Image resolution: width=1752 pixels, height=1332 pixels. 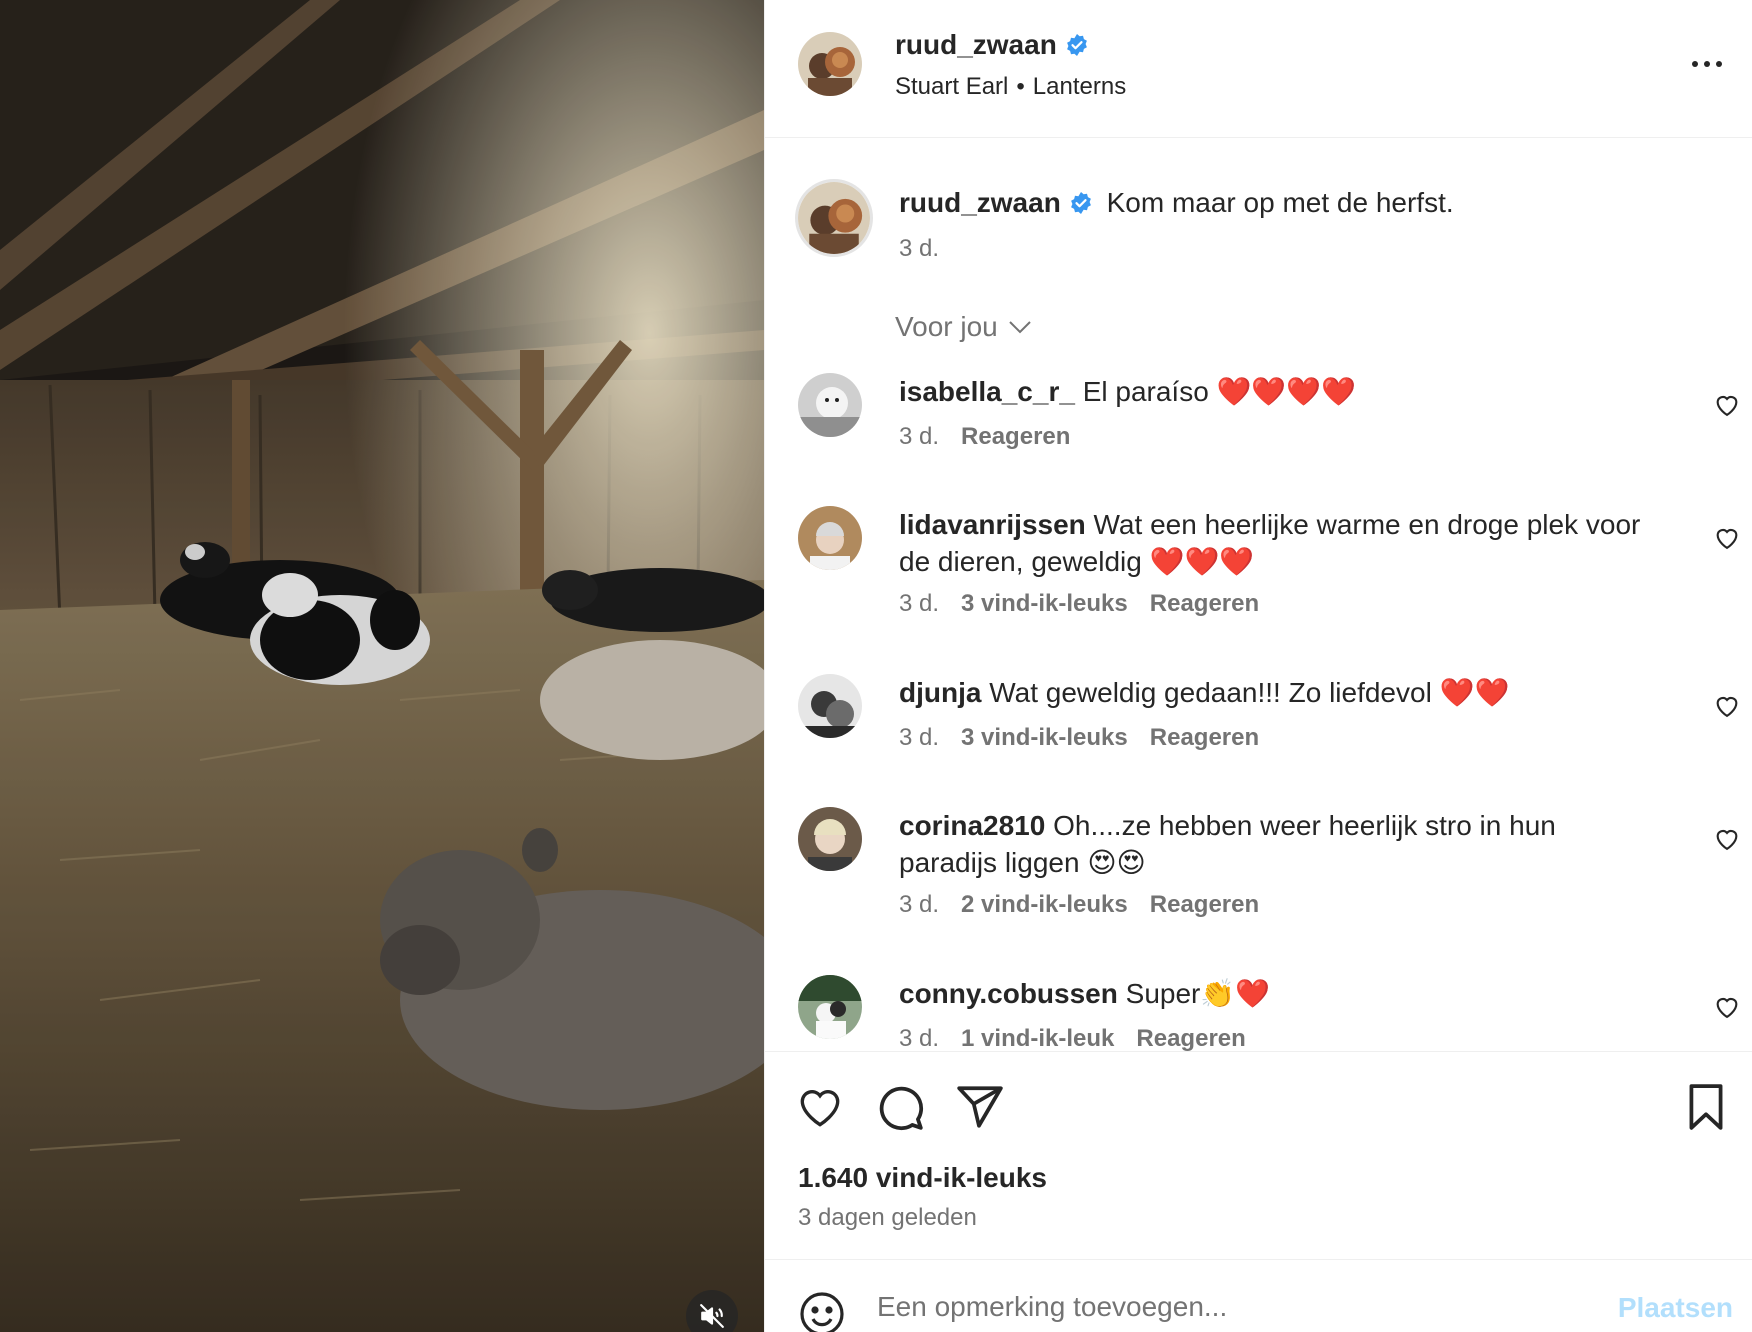 I want to click on like-heart-icon, so click(x=820, y=1107).